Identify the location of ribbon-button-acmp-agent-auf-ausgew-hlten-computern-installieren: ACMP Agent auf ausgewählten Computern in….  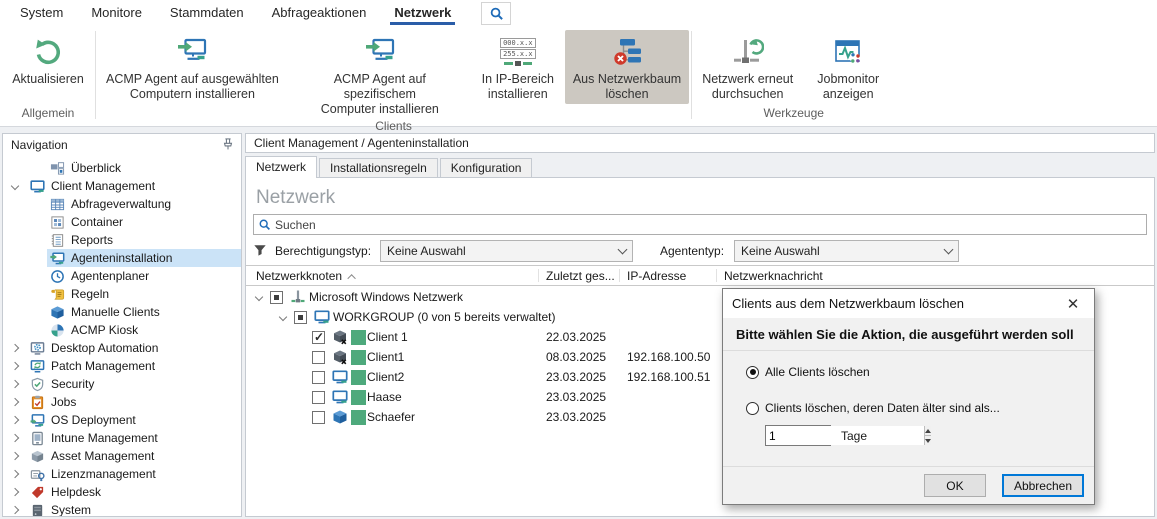
(192, 67).